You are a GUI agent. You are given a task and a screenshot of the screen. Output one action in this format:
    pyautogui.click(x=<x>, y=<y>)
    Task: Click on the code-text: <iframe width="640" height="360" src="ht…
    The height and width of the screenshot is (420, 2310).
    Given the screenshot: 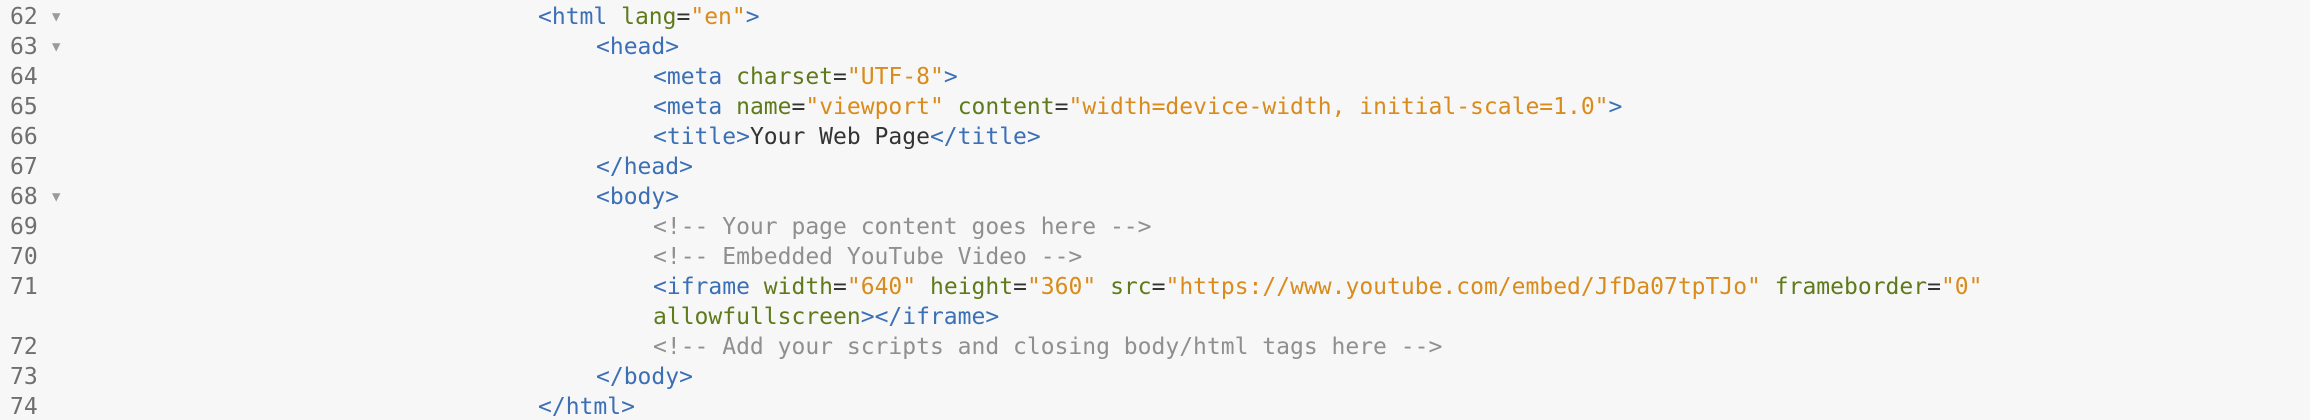 What is the action you would take?
    pyautogui.click(x=1318, y=287)
    